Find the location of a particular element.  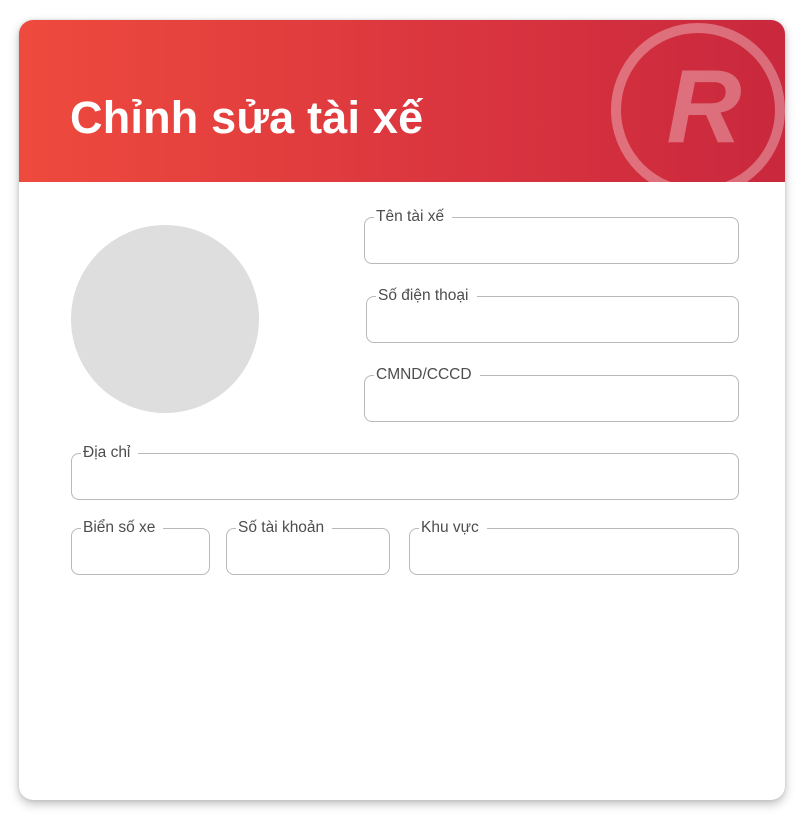

license-plate-field: Biển số xe is located at coordinates (140, 547).